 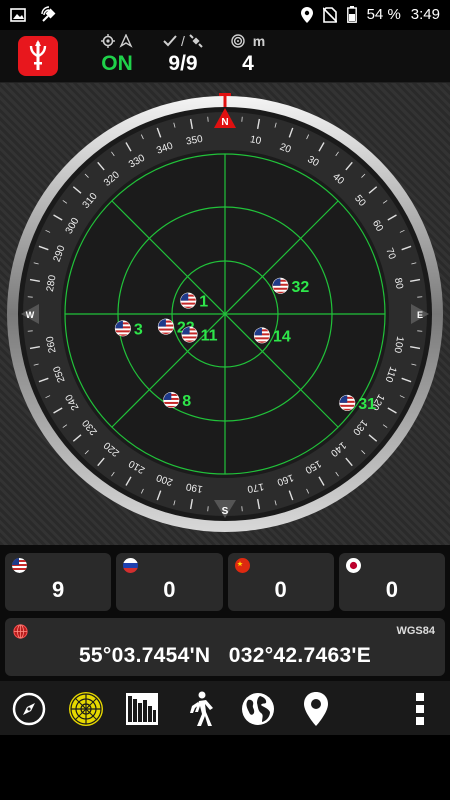 What do you see at coordinates (169, 589) in the screenshot?
I see `glonass-count: 0` at bounding box center [169, 589].